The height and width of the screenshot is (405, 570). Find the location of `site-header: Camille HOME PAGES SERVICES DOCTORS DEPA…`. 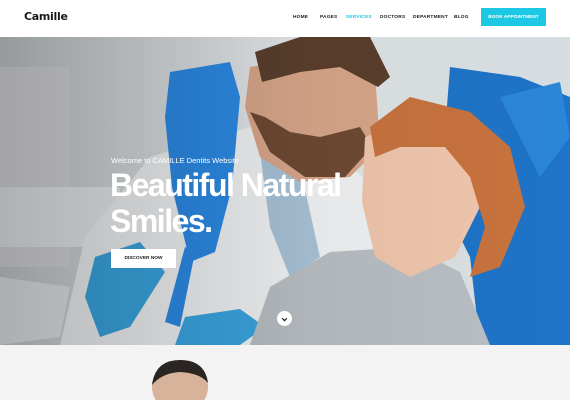

site-header: Camille HOME PAGES SERVICES DOCTORS DEPA… is located at coordinates (285, 18).